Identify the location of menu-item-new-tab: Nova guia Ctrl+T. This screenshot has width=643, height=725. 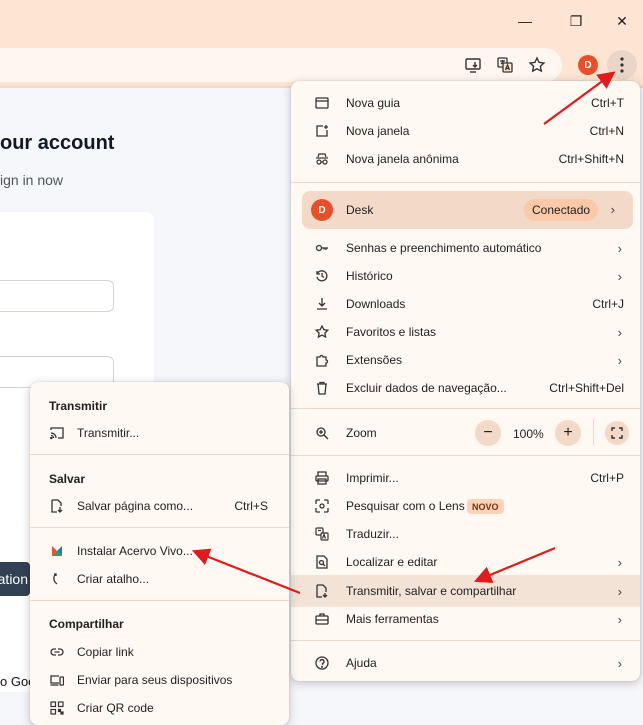
(465, 103).